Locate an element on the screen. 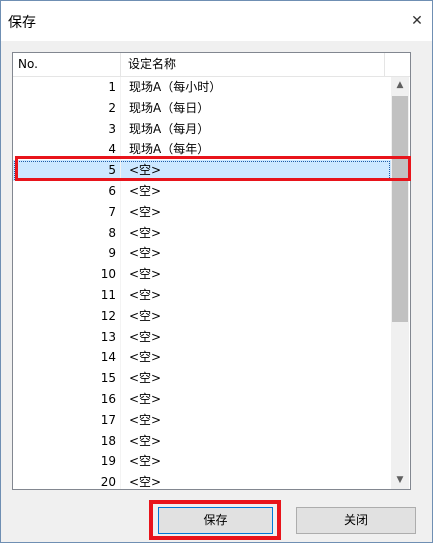  list-row: 7 <空> is located at coordinates (202, 212).